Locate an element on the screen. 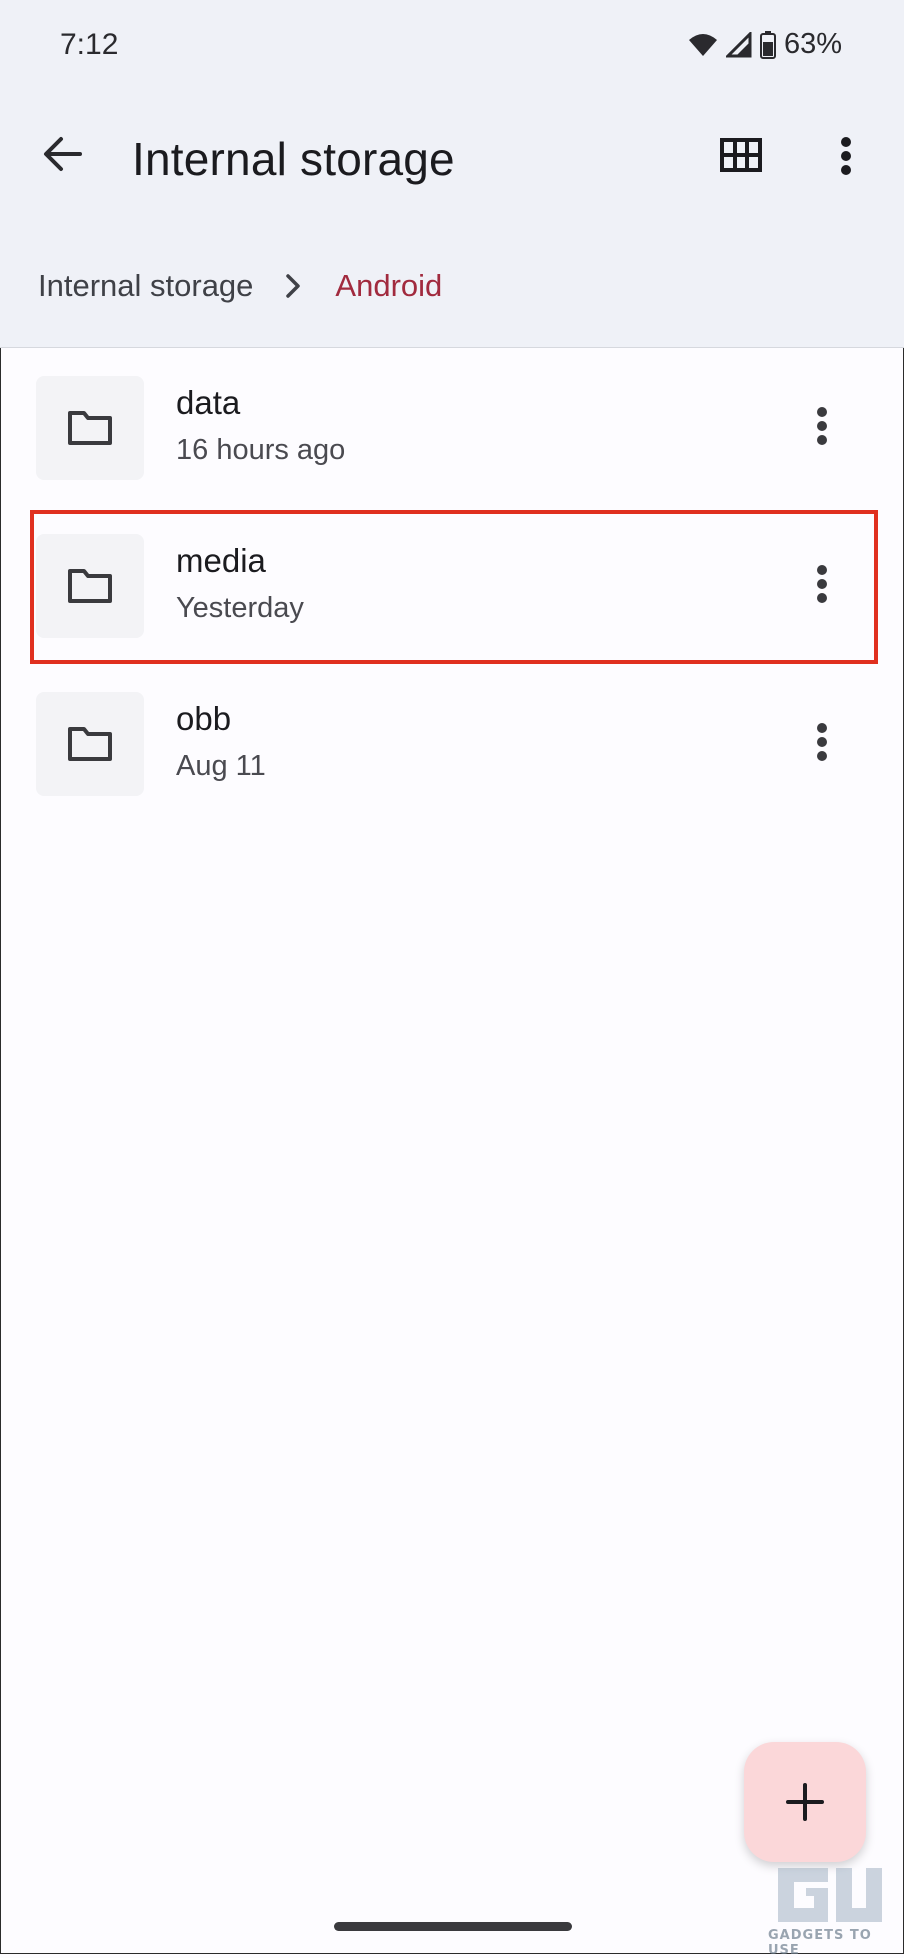 The height and width of the screenshot is (1958, 904). back-button is located at coordinates (62, 154).